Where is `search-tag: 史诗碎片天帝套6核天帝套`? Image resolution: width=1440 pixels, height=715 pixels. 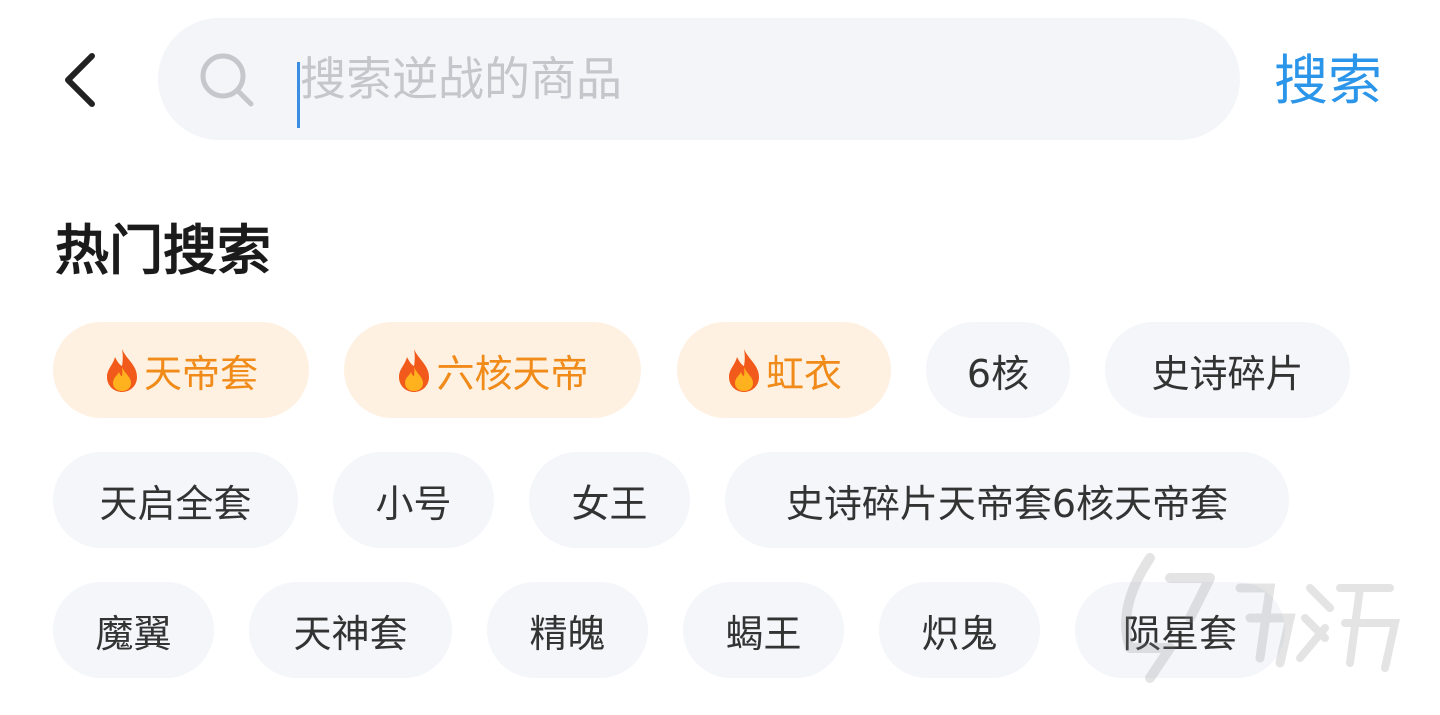
search-tag: 史诗碎片天帝套6核天帝套 is located at coordinates (1007, 500).